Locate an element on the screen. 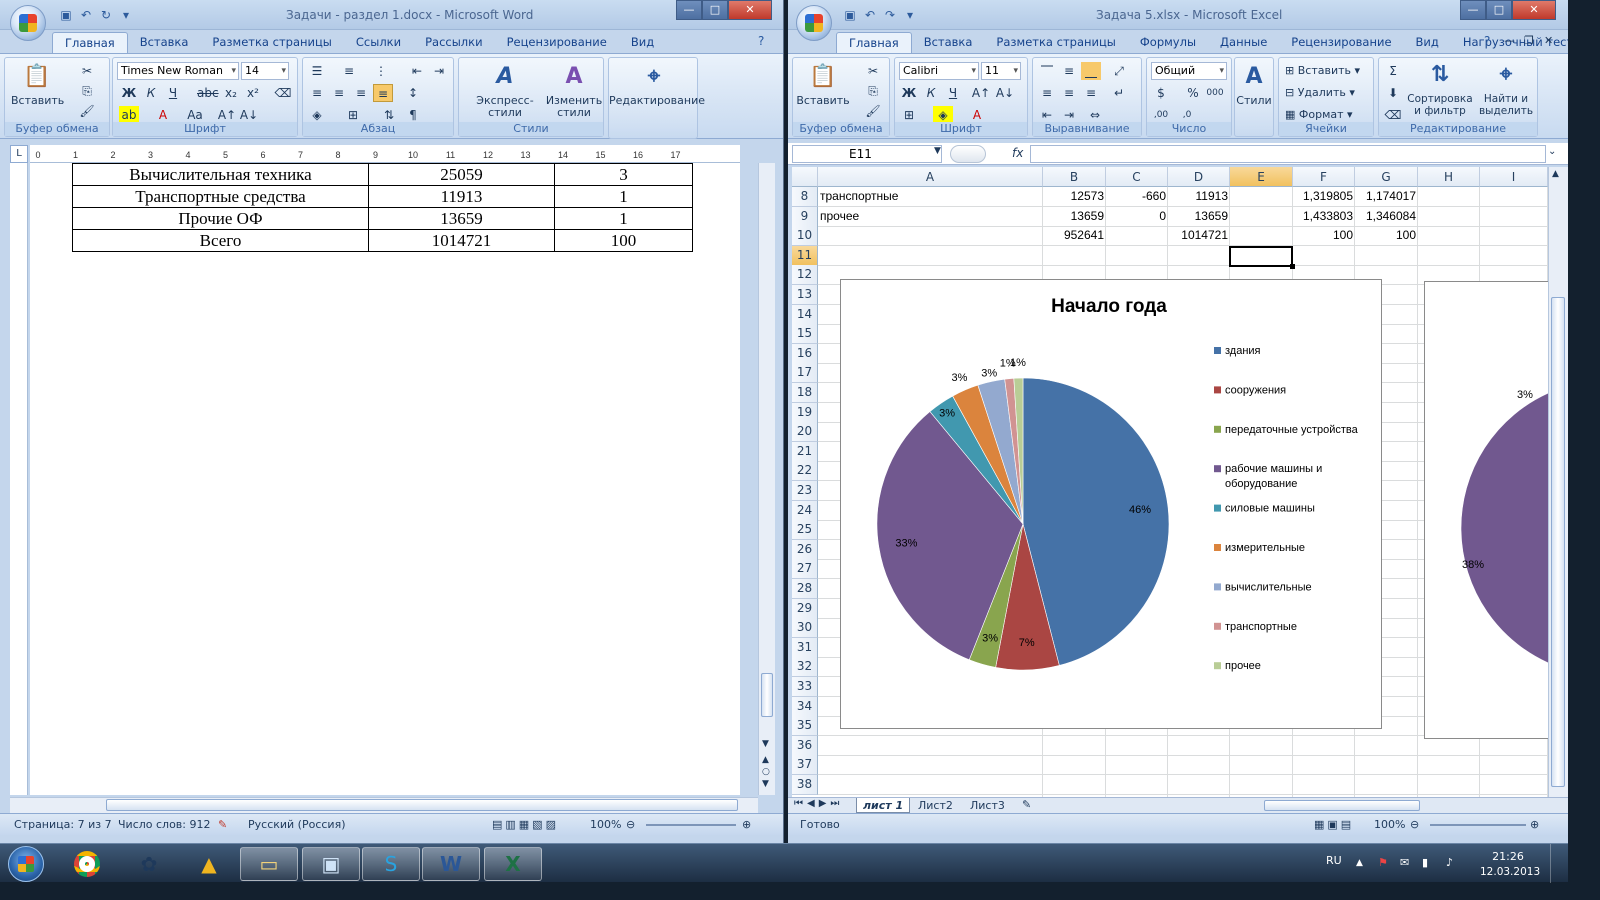 The height and width of the screenshot is (900, 1600). wb-minimize-icon: — is located at coordinates (1509, 40).